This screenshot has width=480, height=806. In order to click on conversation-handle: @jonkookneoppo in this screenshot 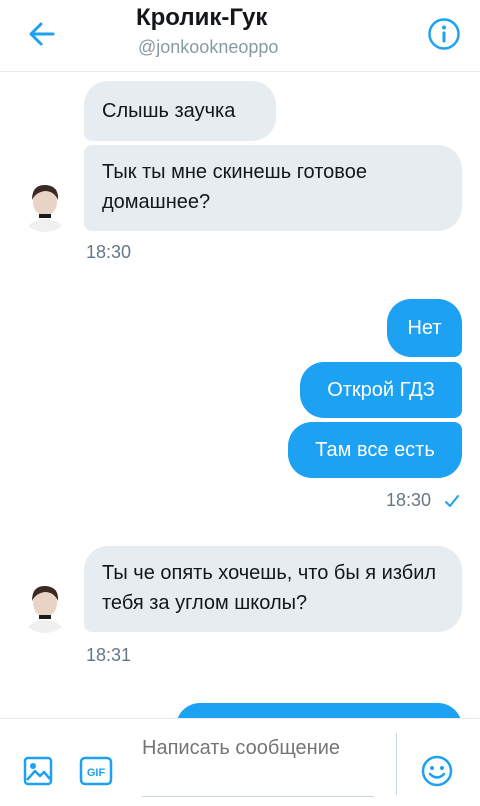, I will do `click(208, 47)`.